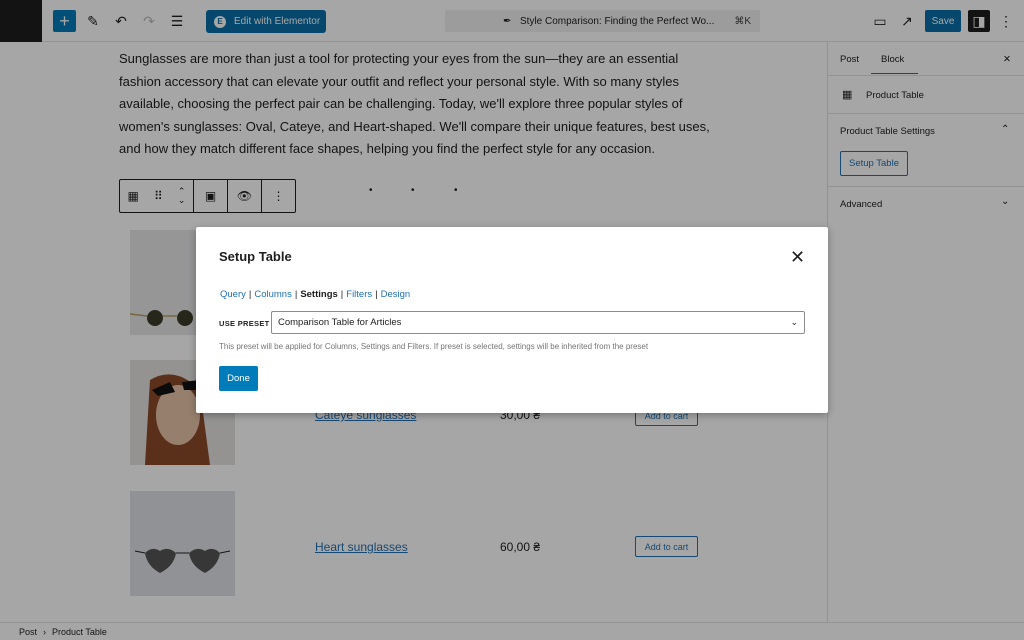 Image resolution: width=1024 pixels, height=640 pixels. I want to click on preset-select: Comparison Table for Articles ⌄, so click(538, 322).